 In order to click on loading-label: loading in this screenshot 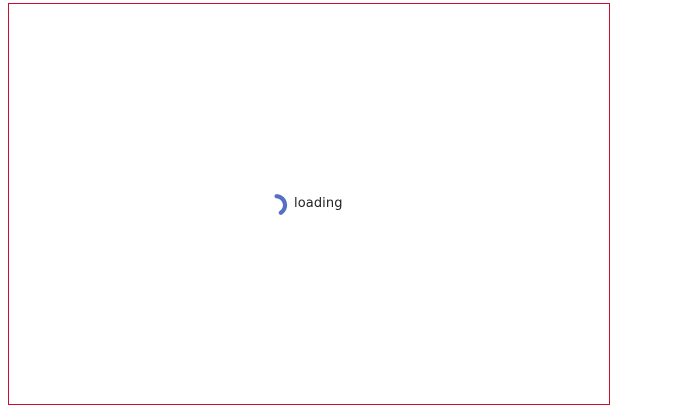, I will do `click(318, 203)`.